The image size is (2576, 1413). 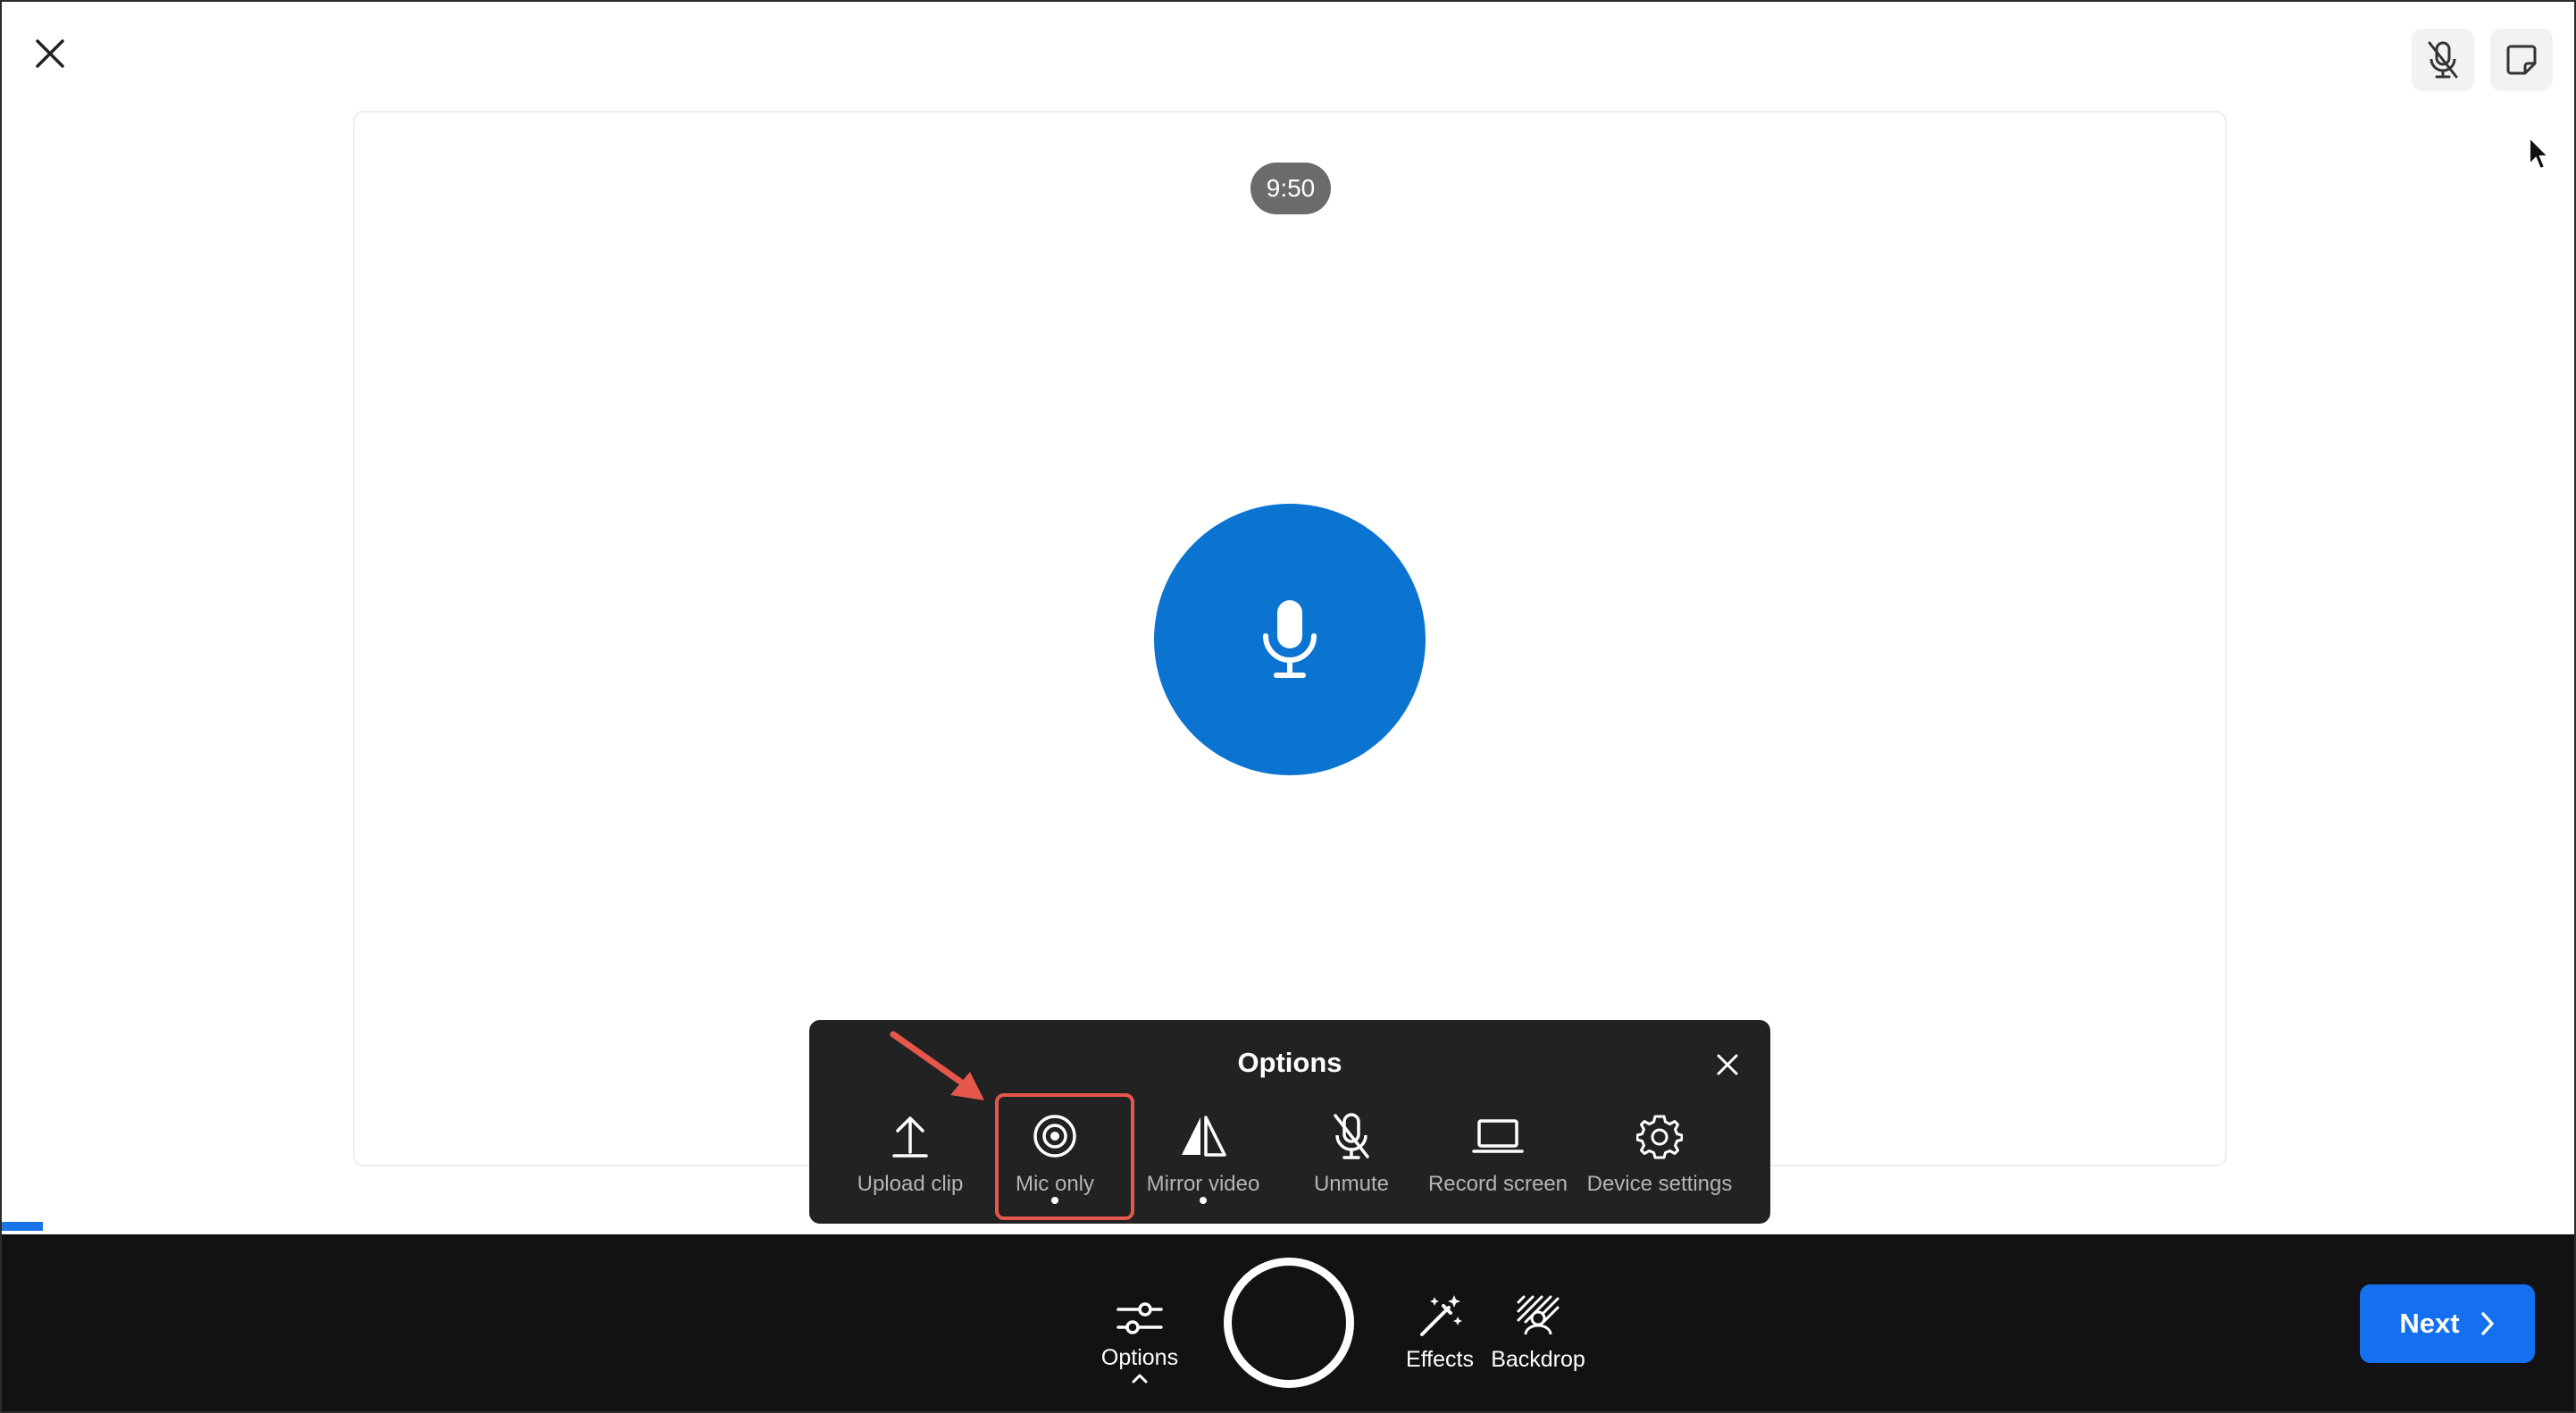 I want to click on record-button, so click(x=1289, y=1323).